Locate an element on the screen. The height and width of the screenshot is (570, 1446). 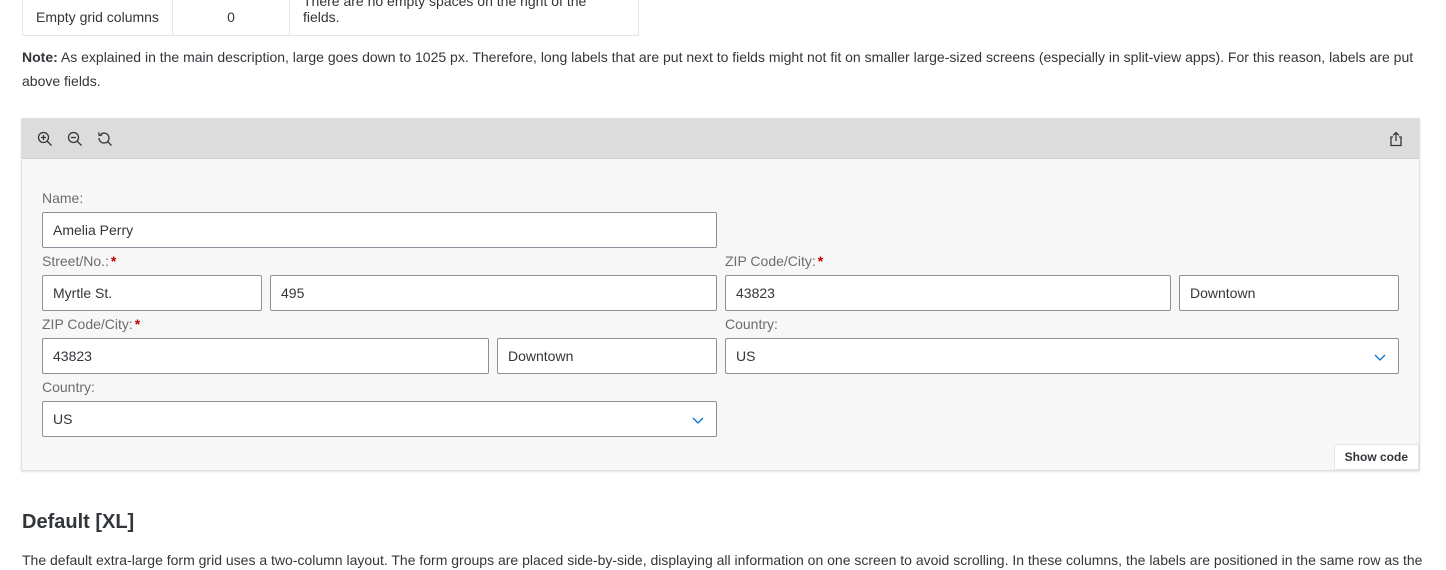
zip-city-label-right: ZIP Code/City: * is located at coordinates (774, 261).